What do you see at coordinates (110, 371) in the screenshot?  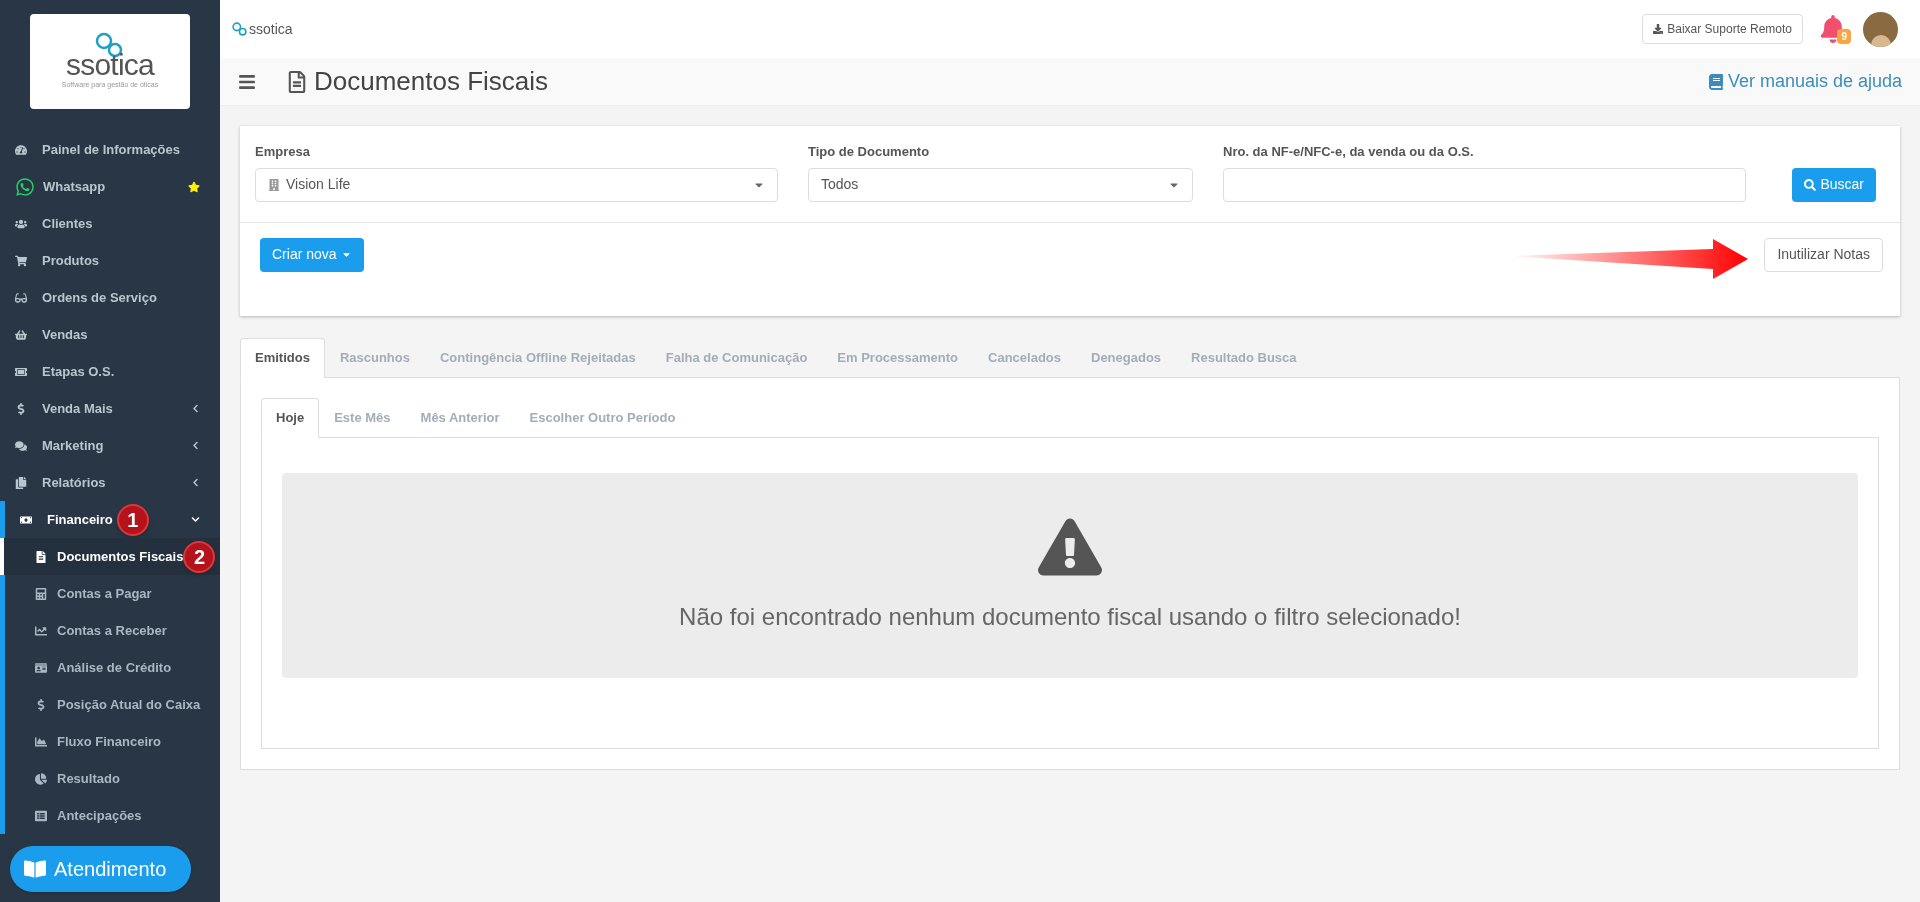 I see `sidebar-item: Etapas O.S.` at bounding box center [110, 371].